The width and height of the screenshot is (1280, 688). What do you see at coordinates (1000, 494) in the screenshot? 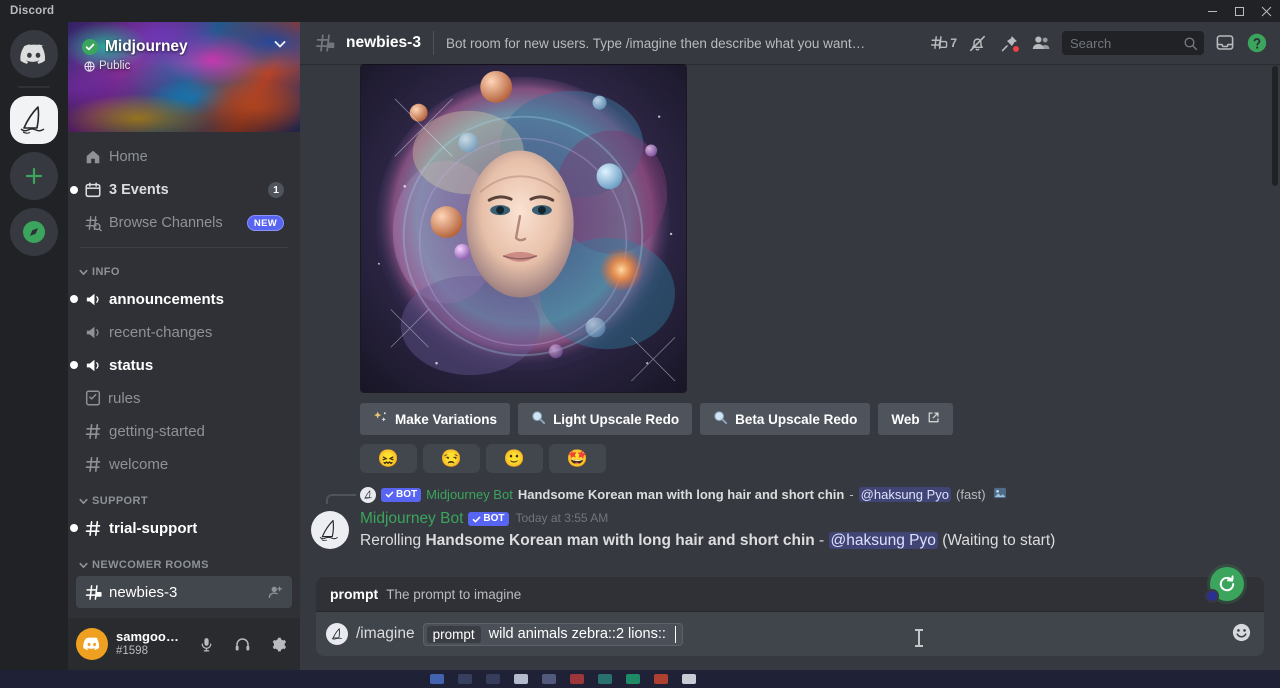
I see `image-icon` at bounding box center [1000, 494].